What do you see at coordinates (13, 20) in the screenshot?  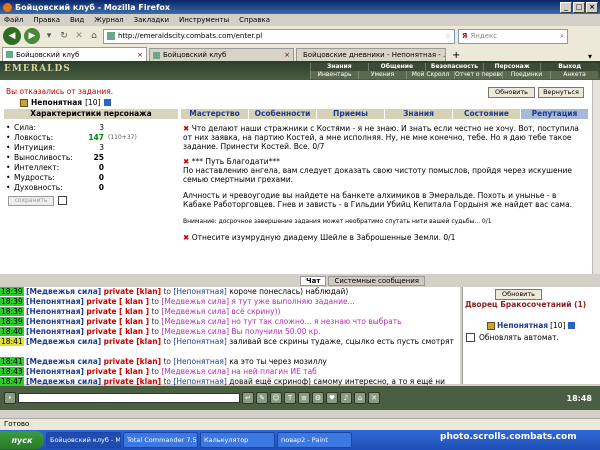 I see `menu-file: Файл` at bounding box center [13, 20].